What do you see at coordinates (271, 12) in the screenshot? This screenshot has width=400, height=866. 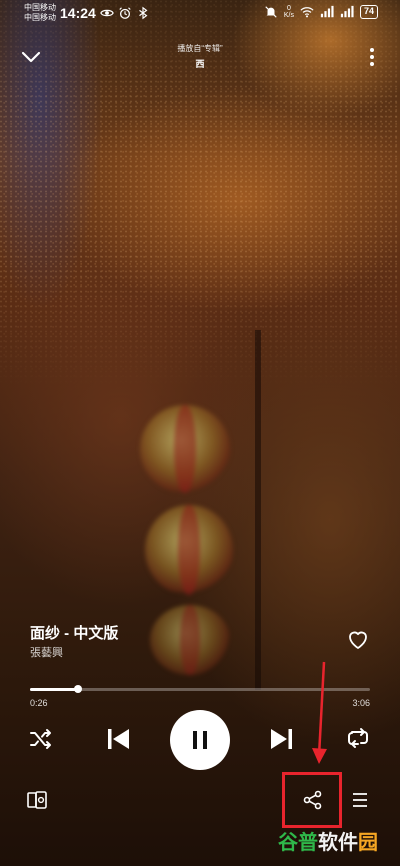 I see `mute-icon` at bounding box center [271, 12].